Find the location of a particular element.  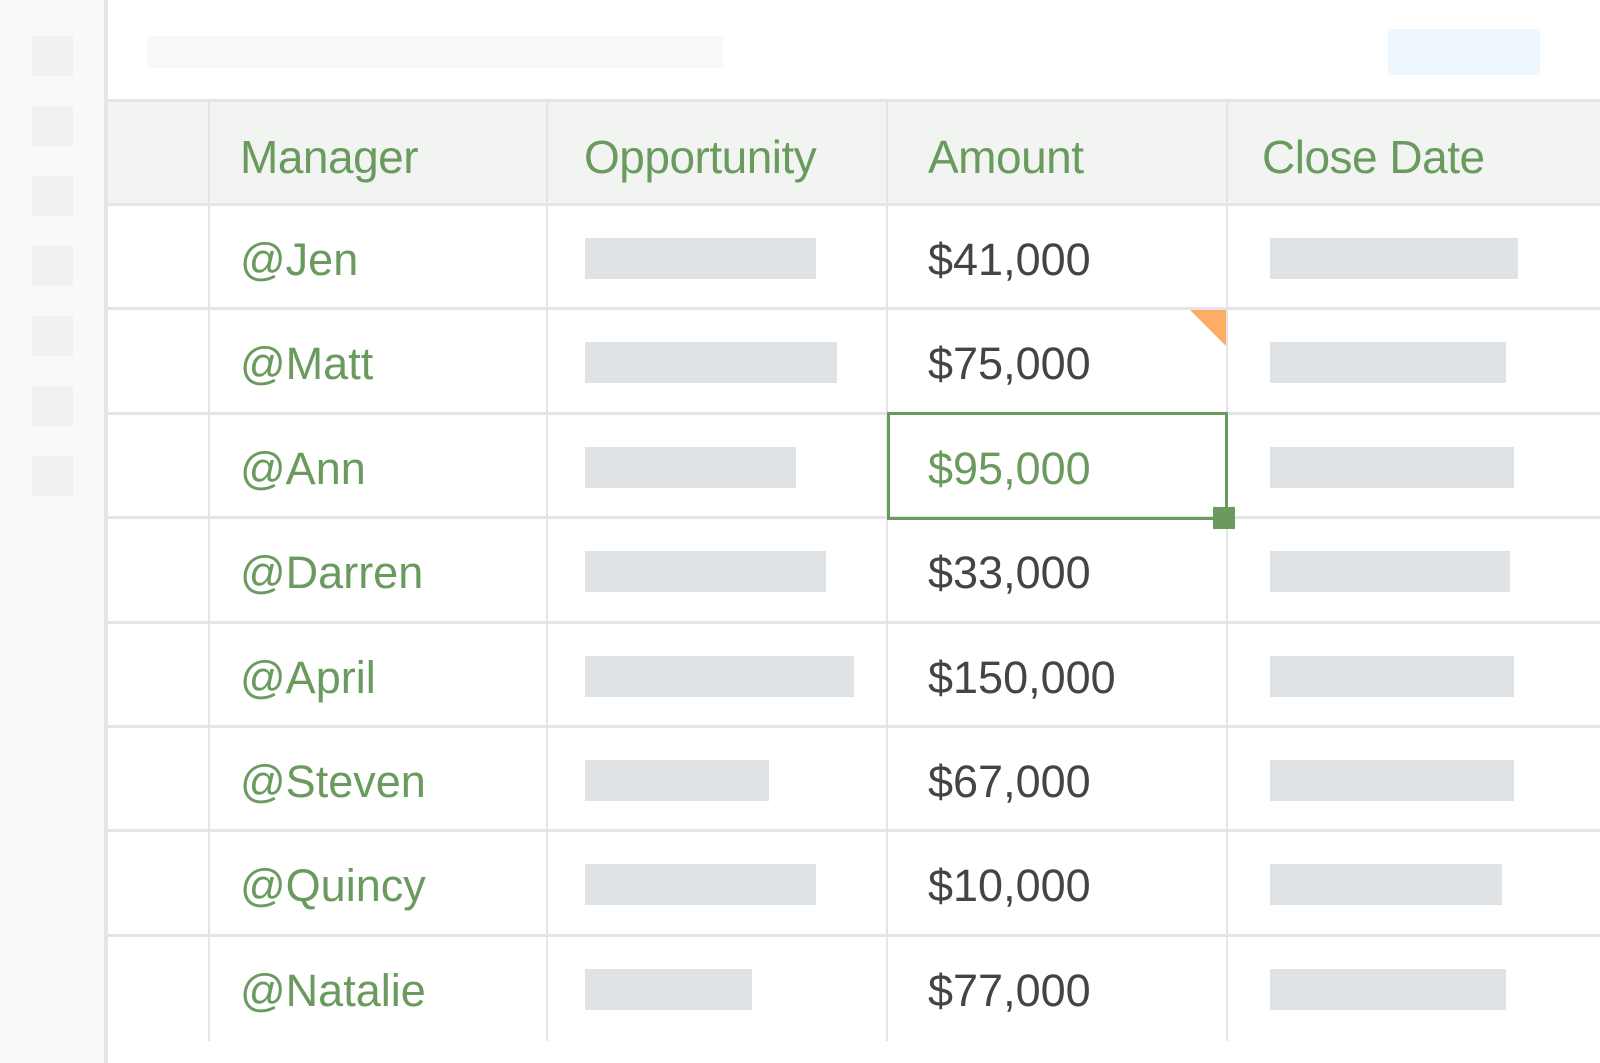

table-row: @Jen $41,000 is located at coordinates (854, 257).